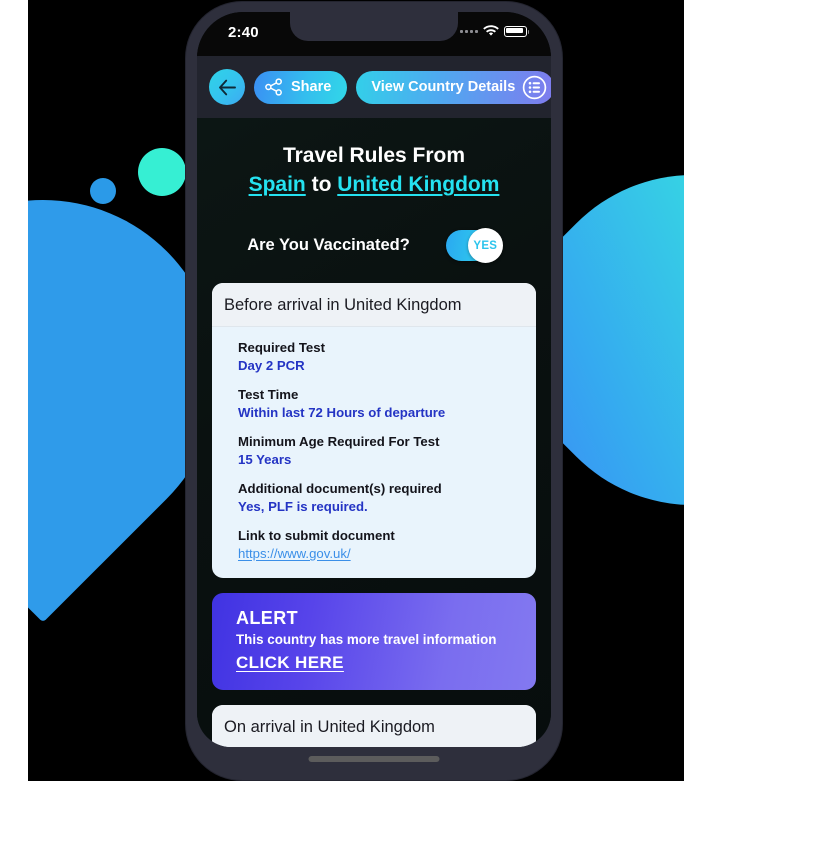 The height and width of the screenshot is (854, 838). I want to click on status-bar-icons, so click(495, 31).